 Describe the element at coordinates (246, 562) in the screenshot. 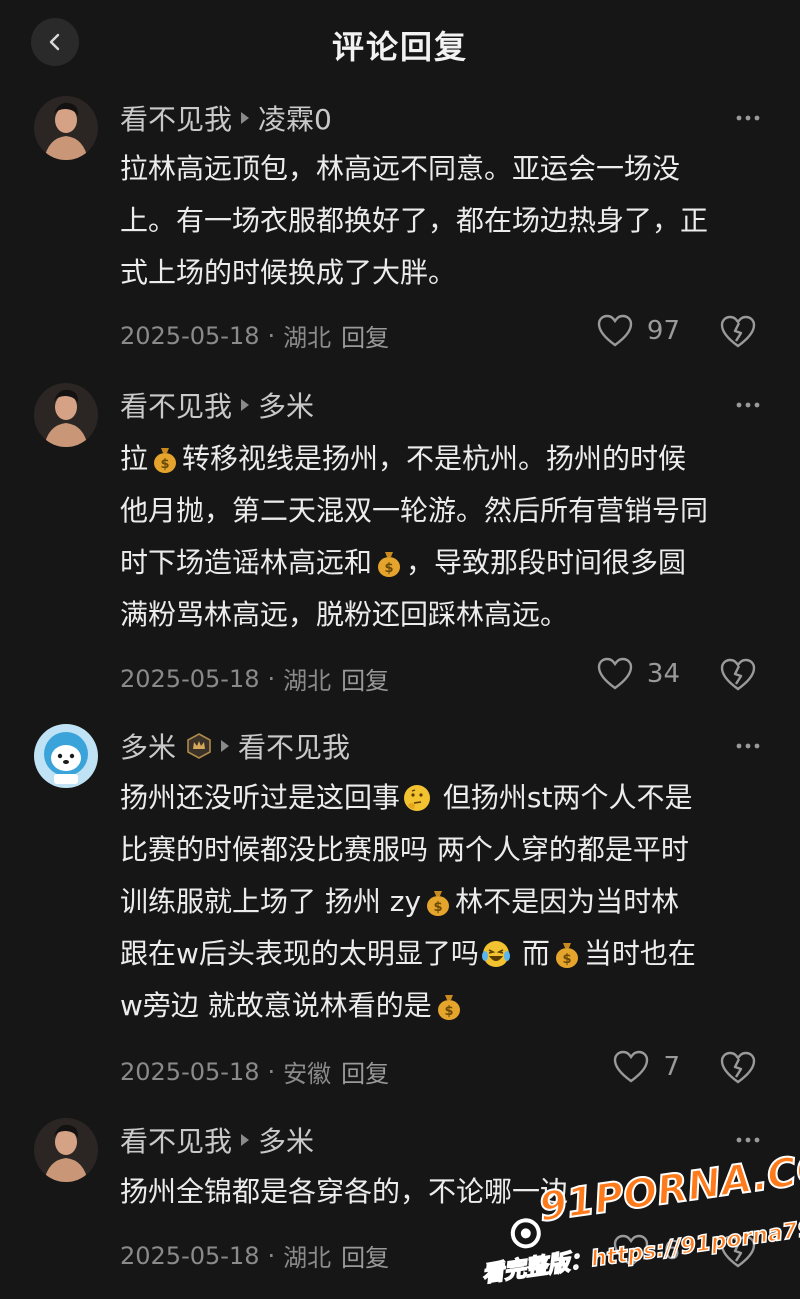

I see `text-segment: 时下场造谣林高远和` at that location.